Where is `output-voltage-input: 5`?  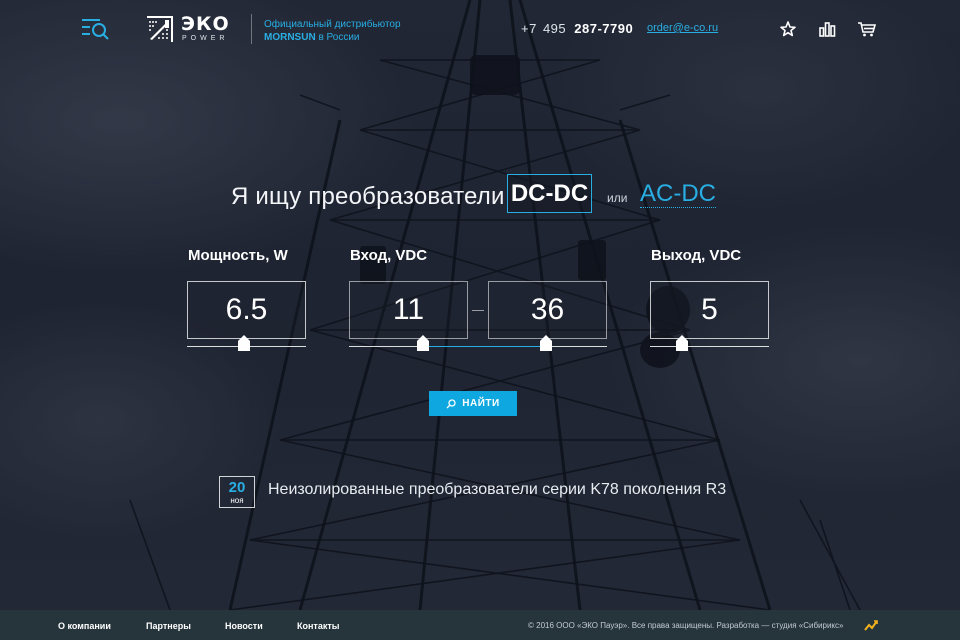
output-voltage-input: 5 is located at coordinates (709, 310).